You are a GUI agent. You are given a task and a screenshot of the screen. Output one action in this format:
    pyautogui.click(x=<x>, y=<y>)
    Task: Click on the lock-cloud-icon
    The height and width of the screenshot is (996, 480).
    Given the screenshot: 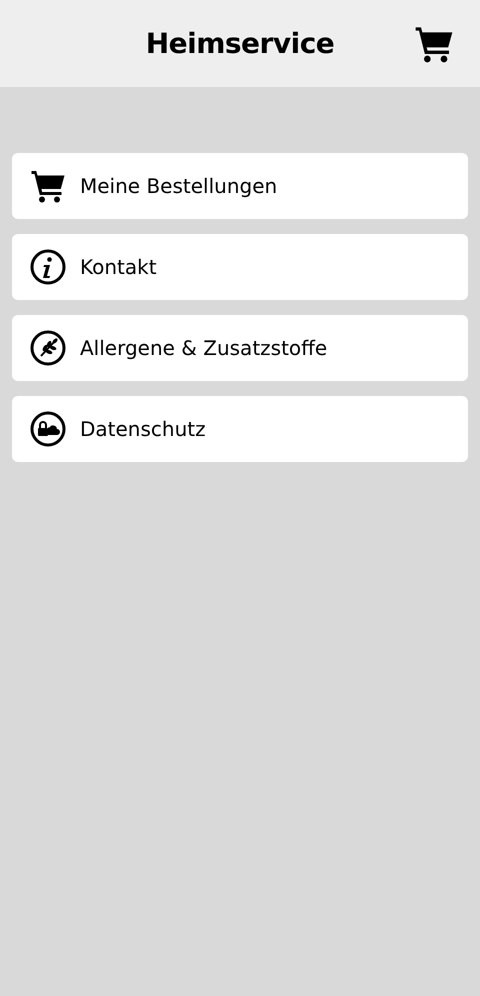 What is the action you would take?
    pyautogui.click(x=48, y=429)
    